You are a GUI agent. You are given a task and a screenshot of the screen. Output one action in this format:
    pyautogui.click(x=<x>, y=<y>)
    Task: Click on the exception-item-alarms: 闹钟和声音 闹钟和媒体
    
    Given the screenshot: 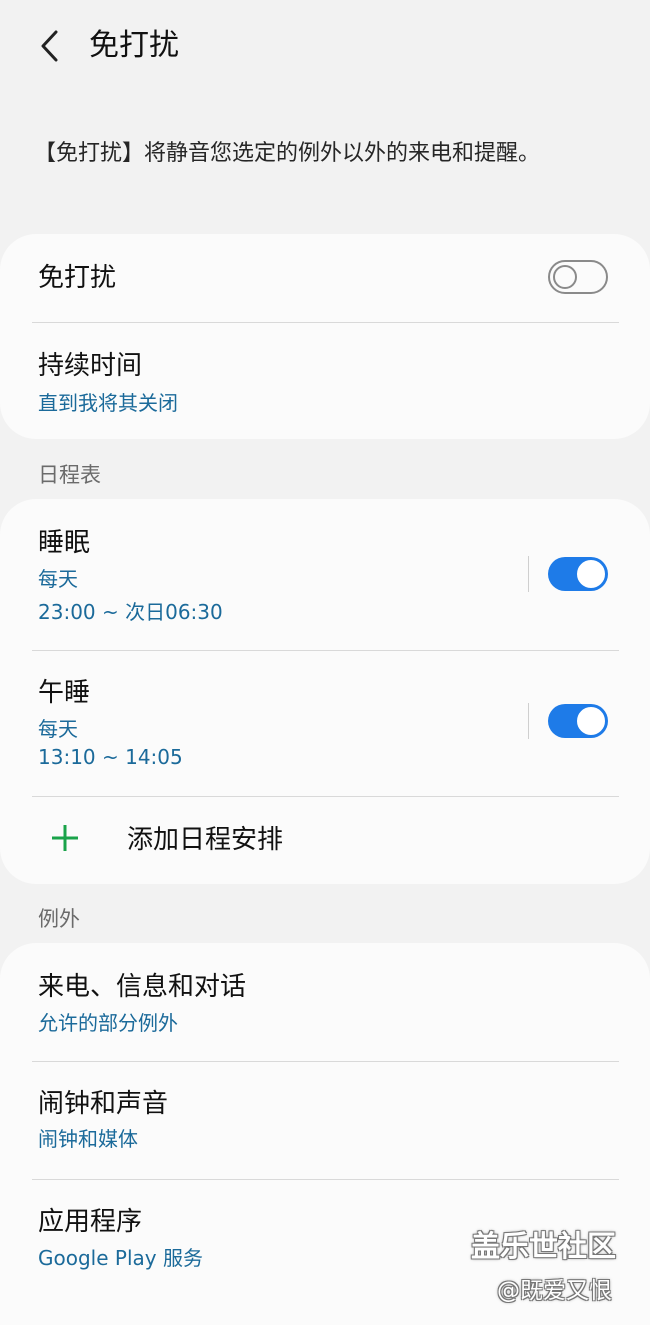 What is the action you would take?
    pyautogui.click(x=325, y=1120)
    